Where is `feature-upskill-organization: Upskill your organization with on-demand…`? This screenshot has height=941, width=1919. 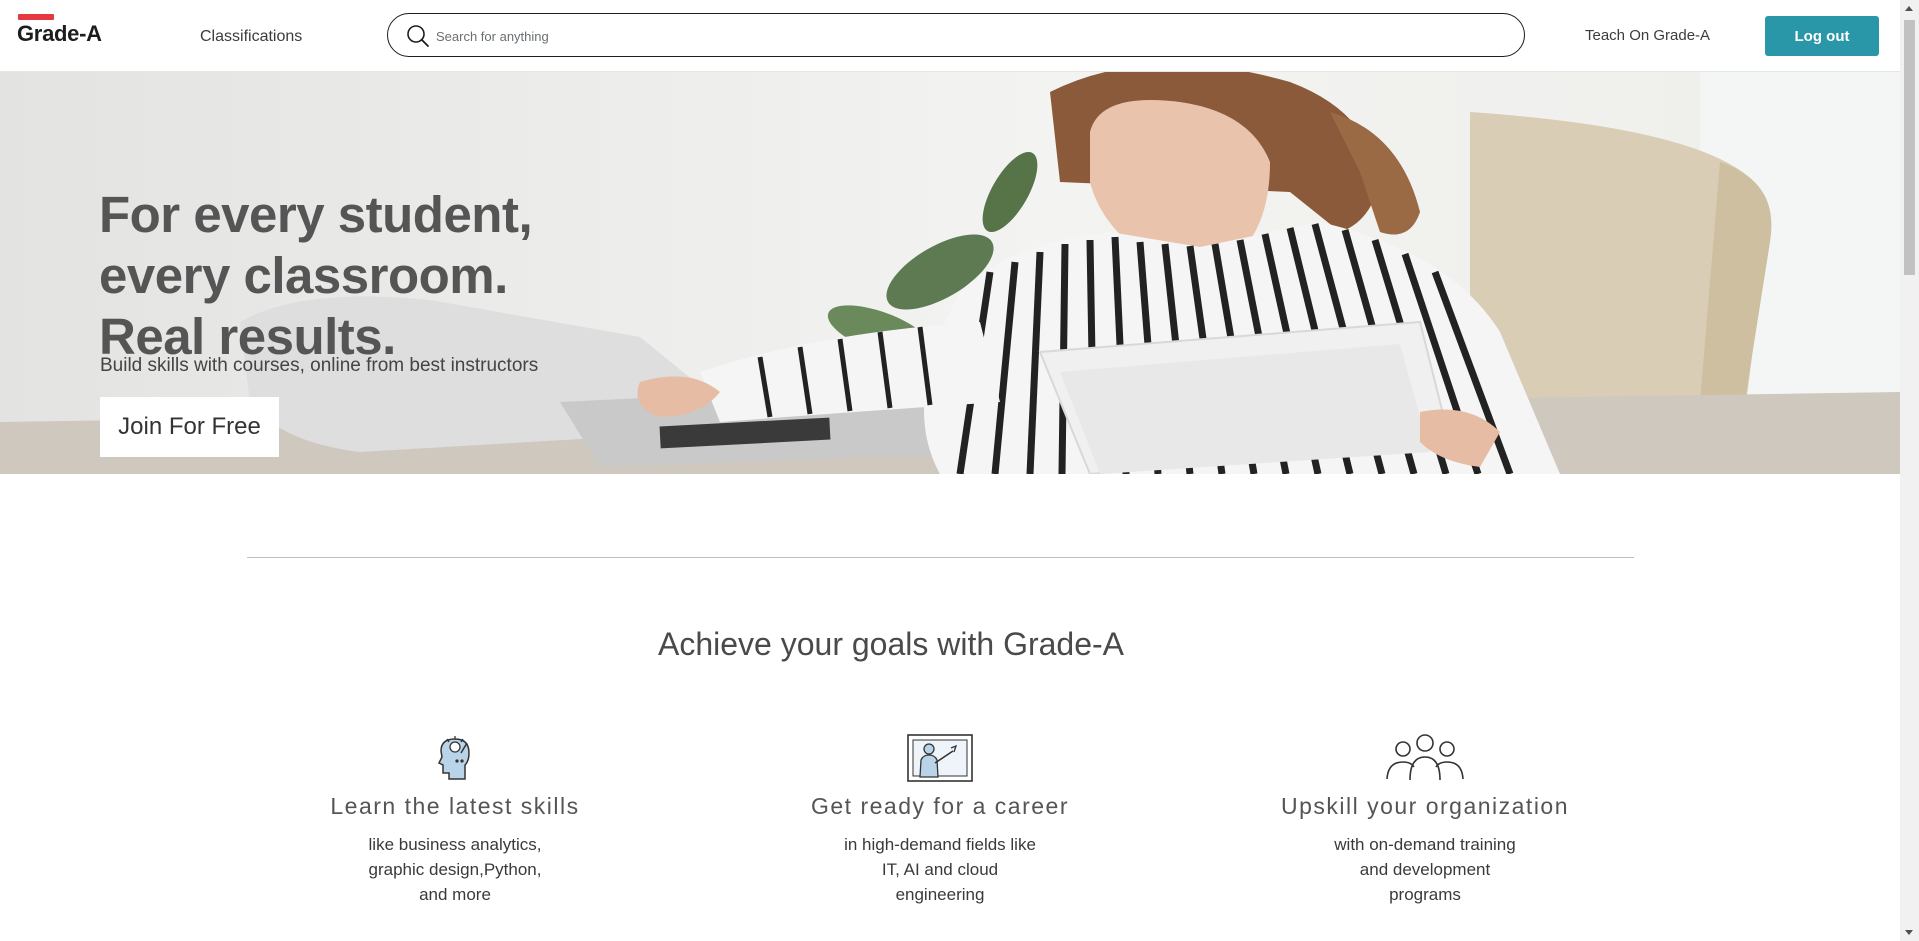 feature-upskill-organization: Upskill your organization with on-demand… is located at coordinates (1425, 820).